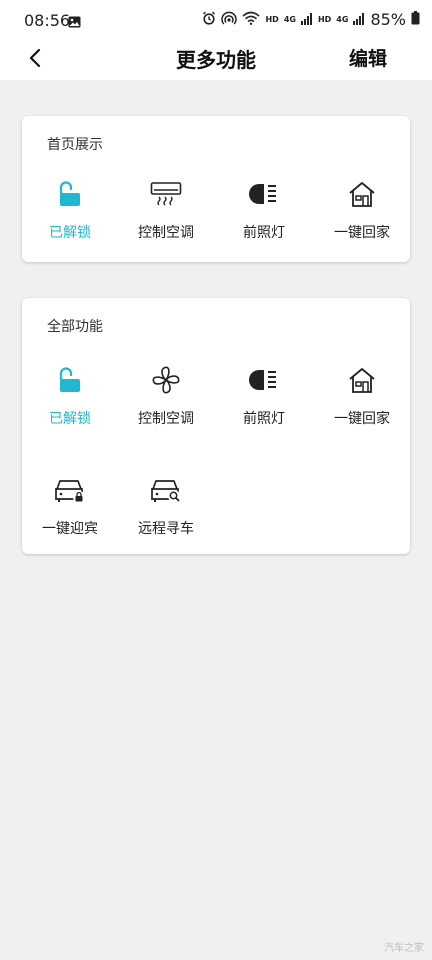  Describe the element at coordinates (362, 419) in the screenshot. I see `all-item-label: 一键回家` at that location.